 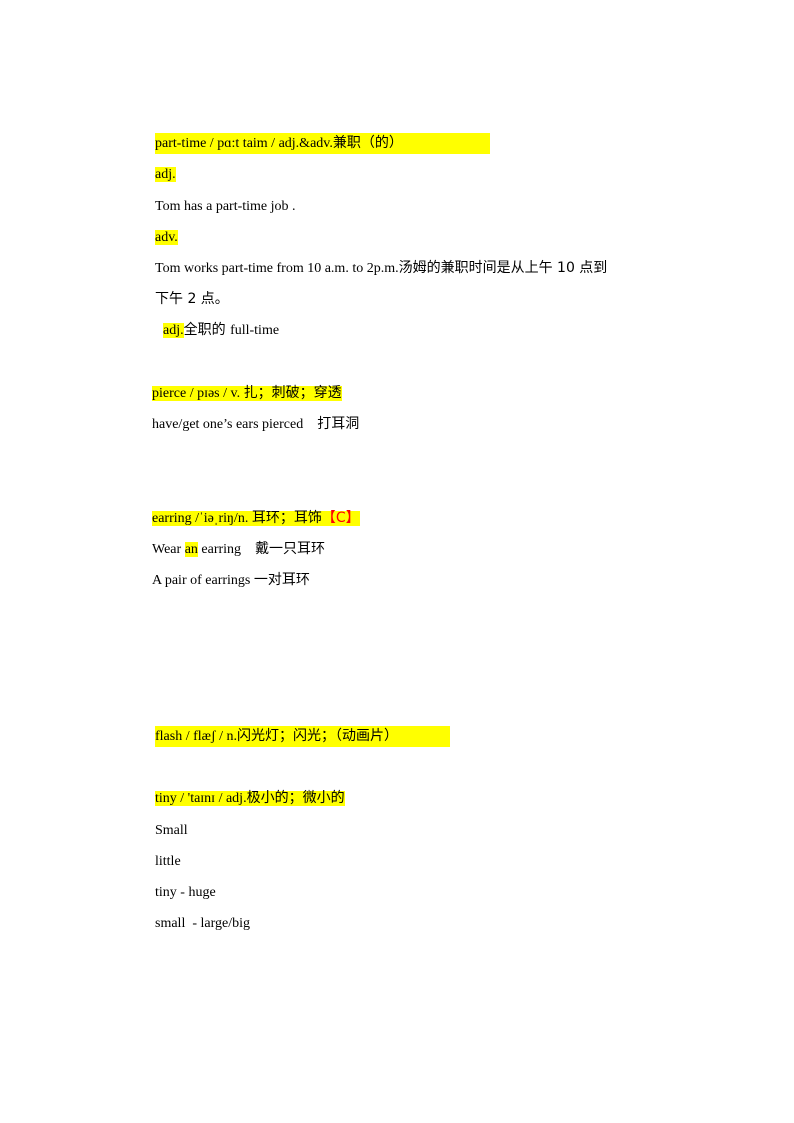 I want to click on headword-text: pierce / pɪəs / v., so click(x=198, y=393).